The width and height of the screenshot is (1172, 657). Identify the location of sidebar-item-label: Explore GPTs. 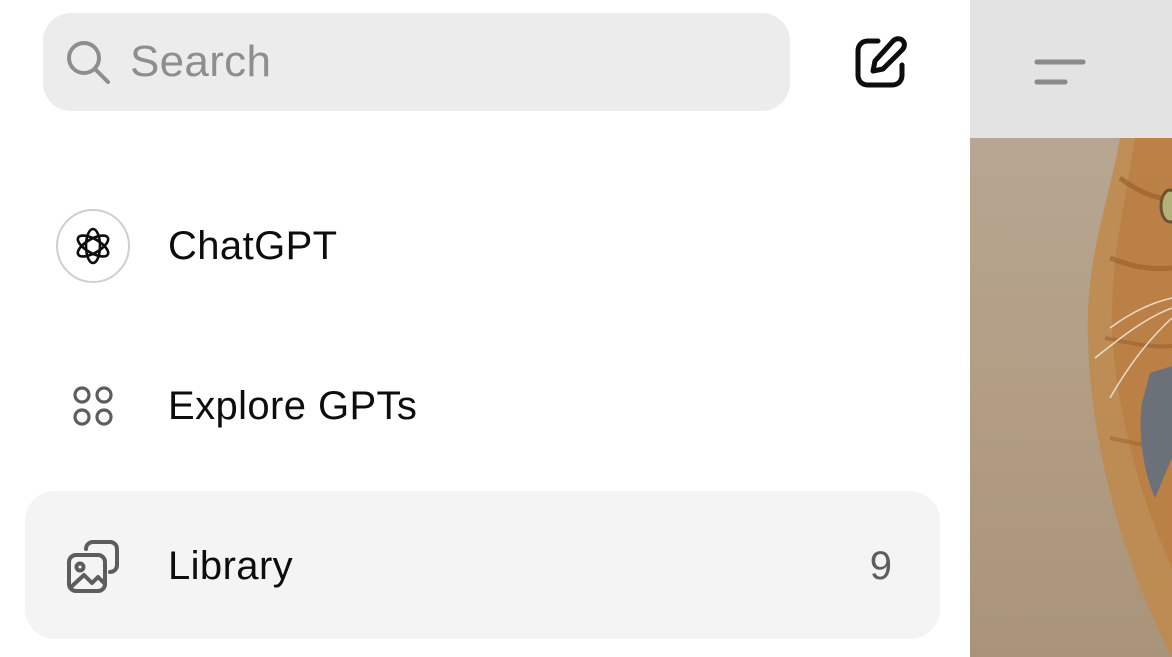
(293, 406).